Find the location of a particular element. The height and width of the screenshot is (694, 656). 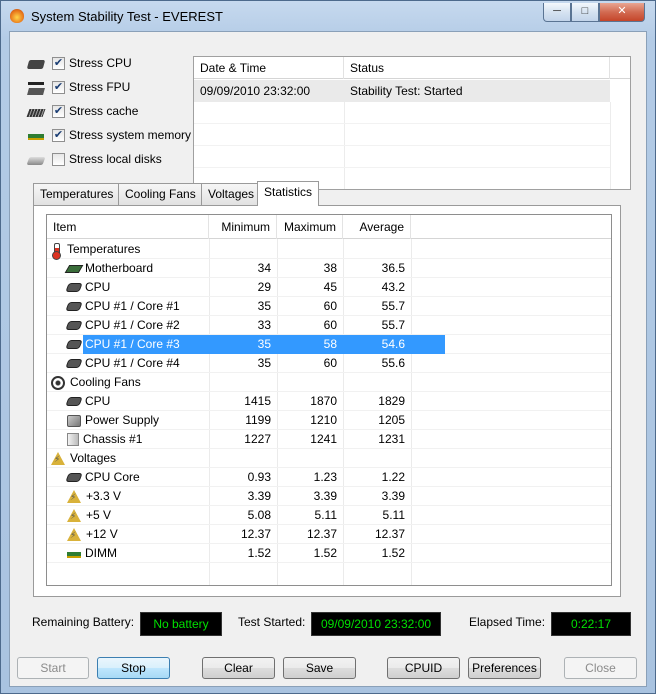

close-button: Close is located at coordinates (600, 668).